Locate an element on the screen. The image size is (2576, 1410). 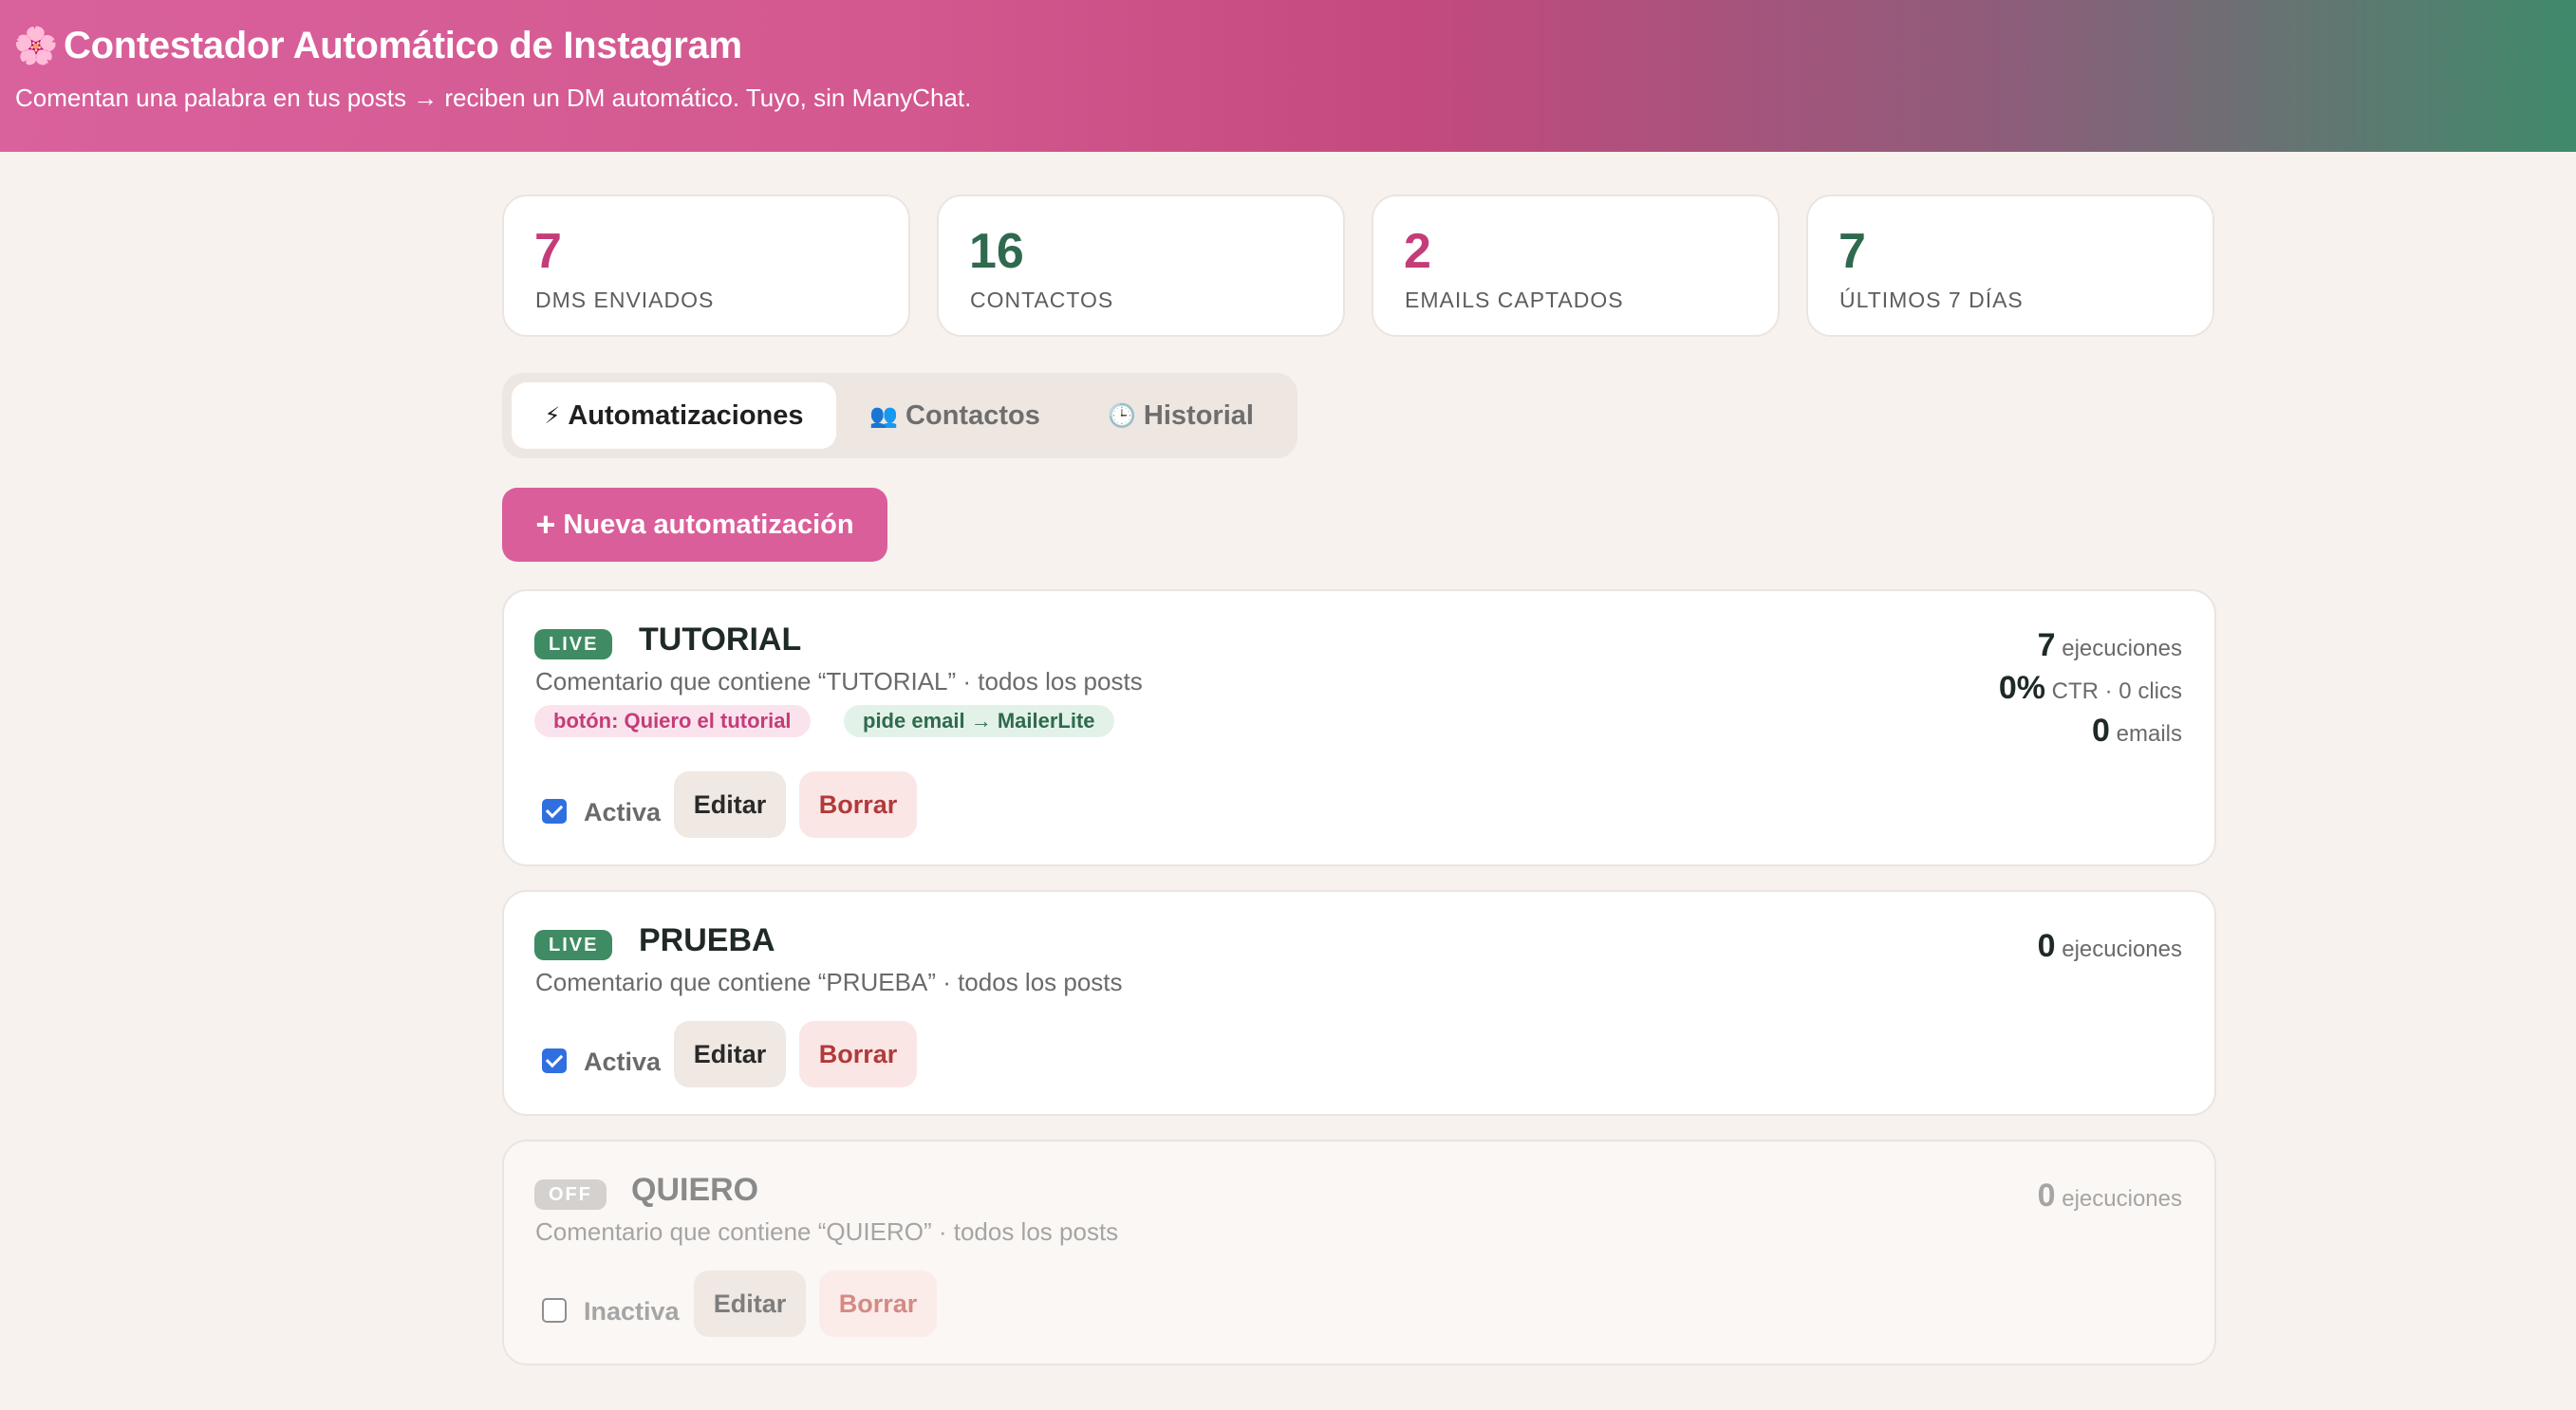
stat-label: EMAILS CAPTADOS is located at coordinates (1515, 300).